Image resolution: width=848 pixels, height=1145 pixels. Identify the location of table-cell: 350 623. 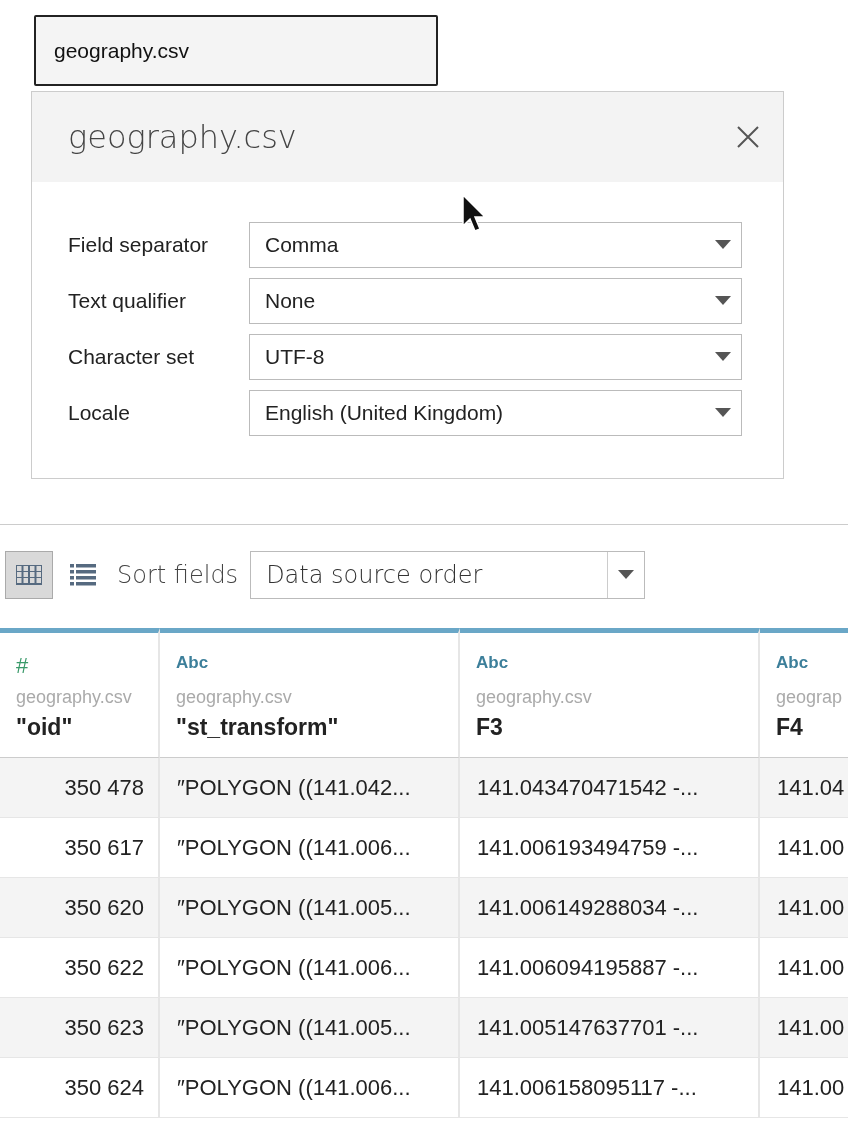
(80, 1028).